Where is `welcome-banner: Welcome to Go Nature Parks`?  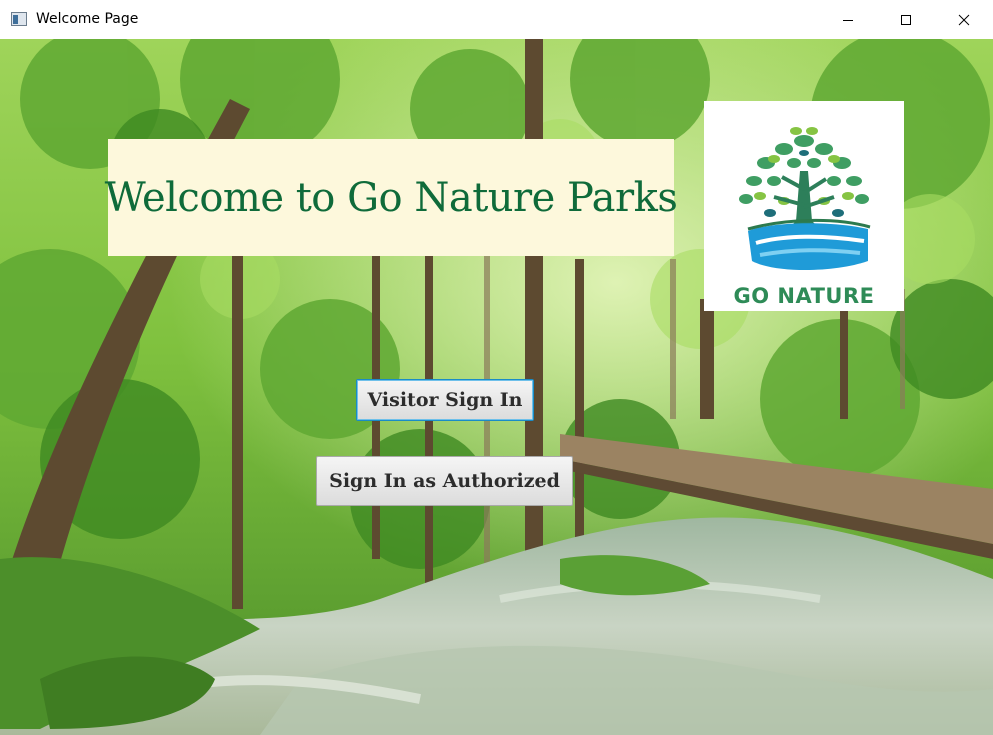
welcome-banner: Welcome to Go Nature Parks is located at coordinates (391, 197).